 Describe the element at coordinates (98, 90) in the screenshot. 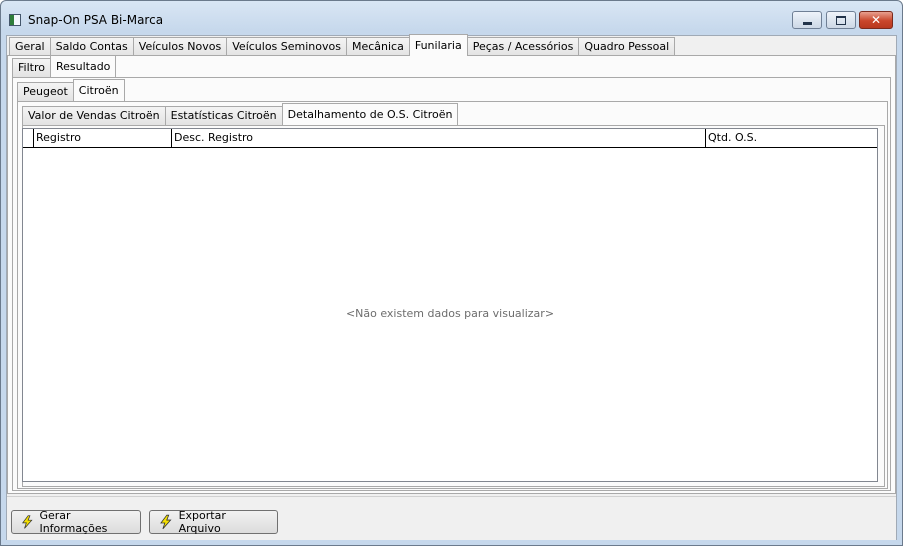

I see `tab-citroen: Citroën` at that location.